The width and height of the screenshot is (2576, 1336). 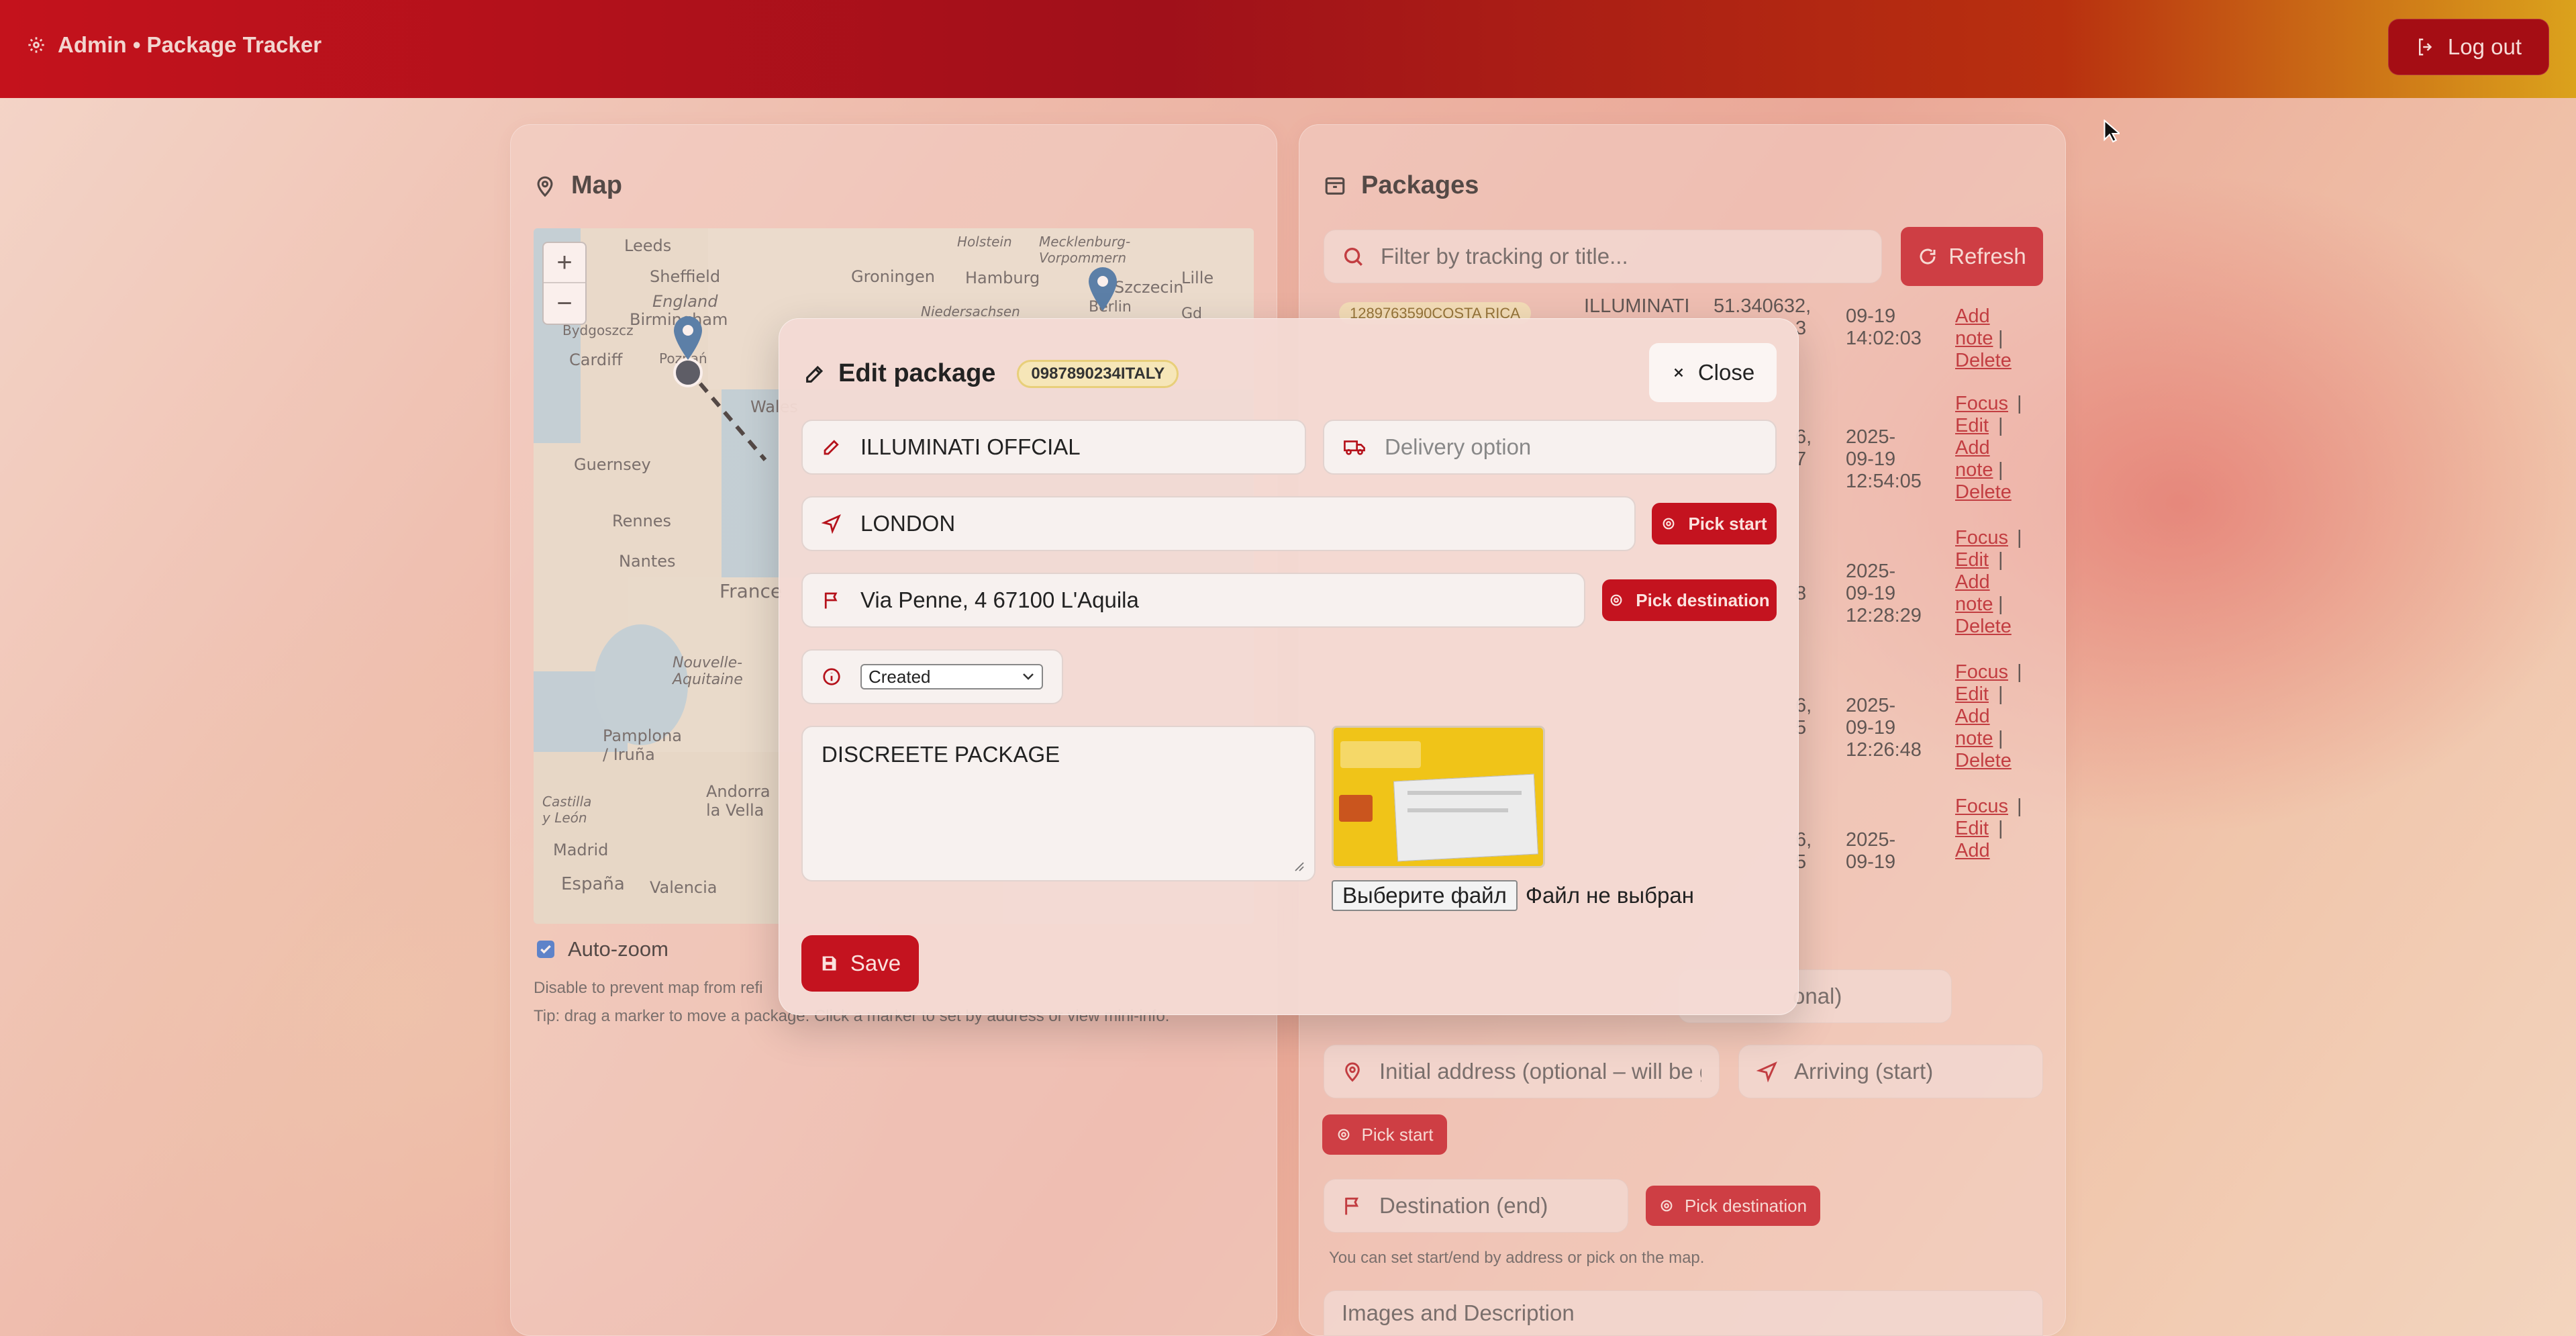 I want to click on choose-file-button: Выберите файл, so click(x=1425, y=895).